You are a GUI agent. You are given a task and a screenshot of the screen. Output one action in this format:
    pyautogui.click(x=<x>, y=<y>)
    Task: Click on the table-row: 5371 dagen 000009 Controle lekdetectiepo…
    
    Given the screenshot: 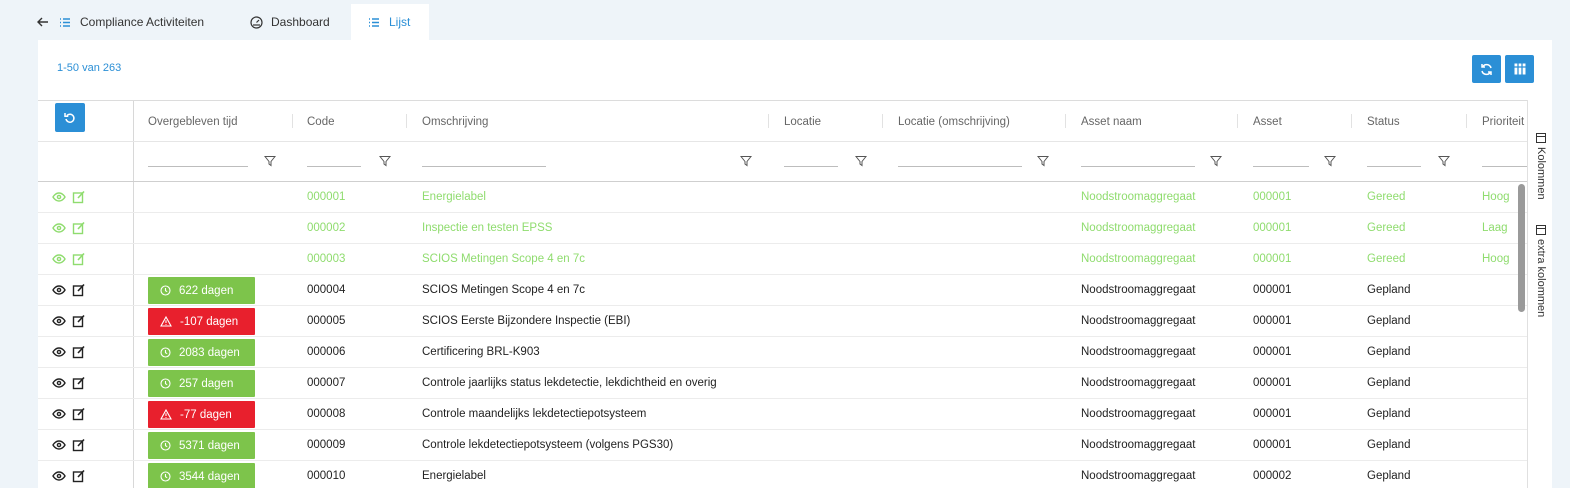 What is the action you would take?
    pyautogui.click(x=783, y=445)
    